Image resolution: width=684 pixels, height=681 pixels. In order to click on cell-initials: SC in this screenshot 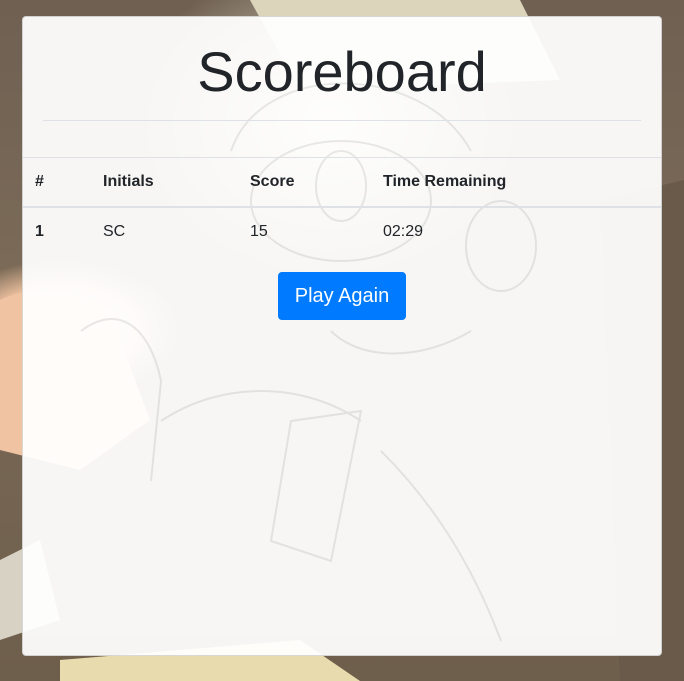, I will do `click(114, 231)`.